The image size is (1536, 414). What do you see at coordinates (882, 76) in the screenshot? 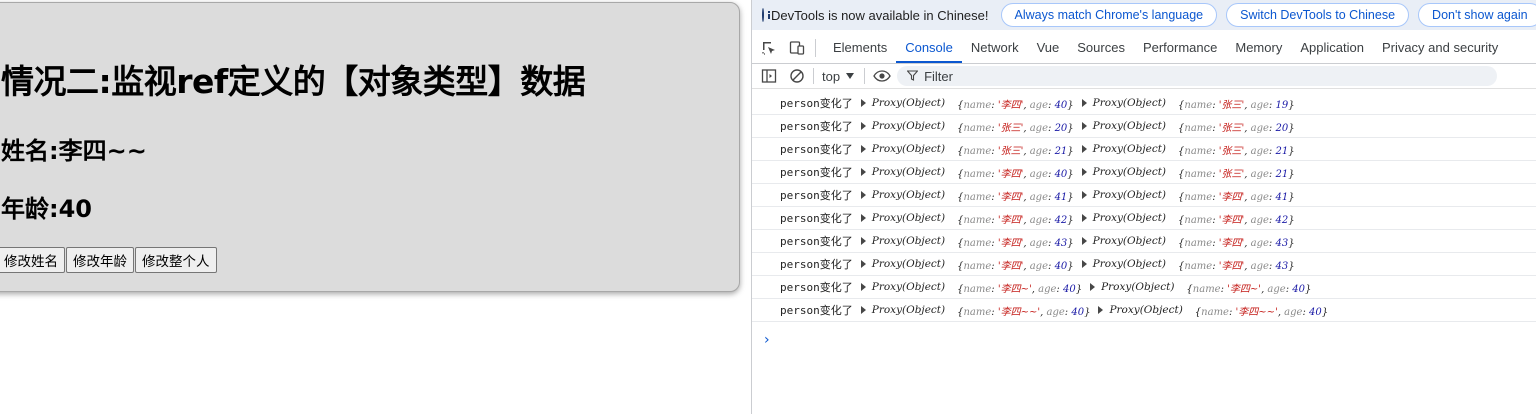
I see `live-expression-eye-icon` at bounding box center [882, 76].